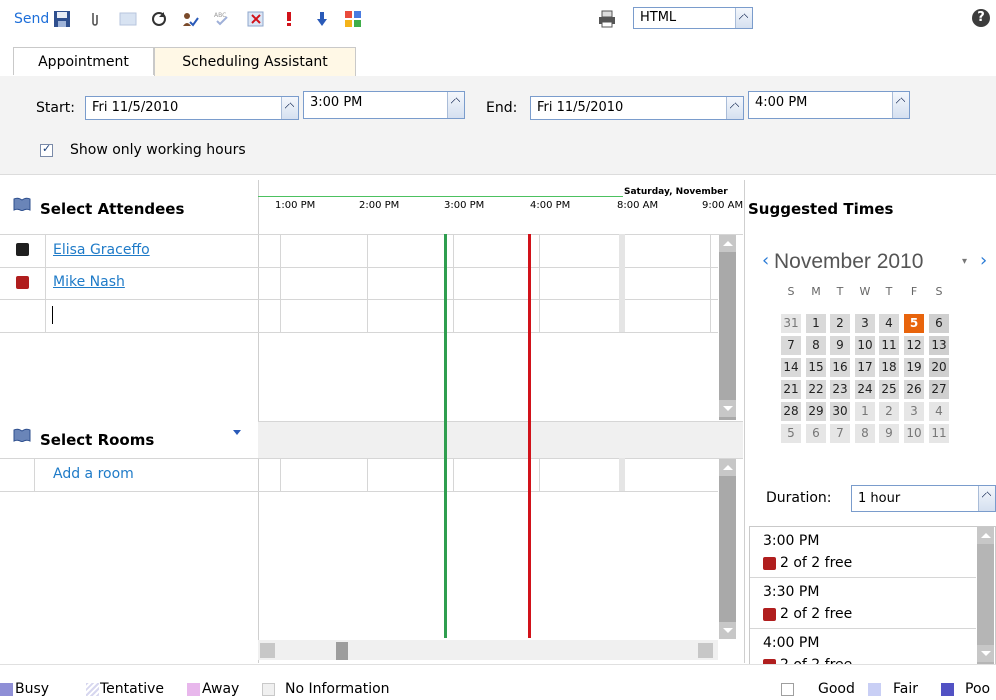  Describe the element at coordinates (848, 262) in the screenshot. I see `month-title: November 2010` at that location.